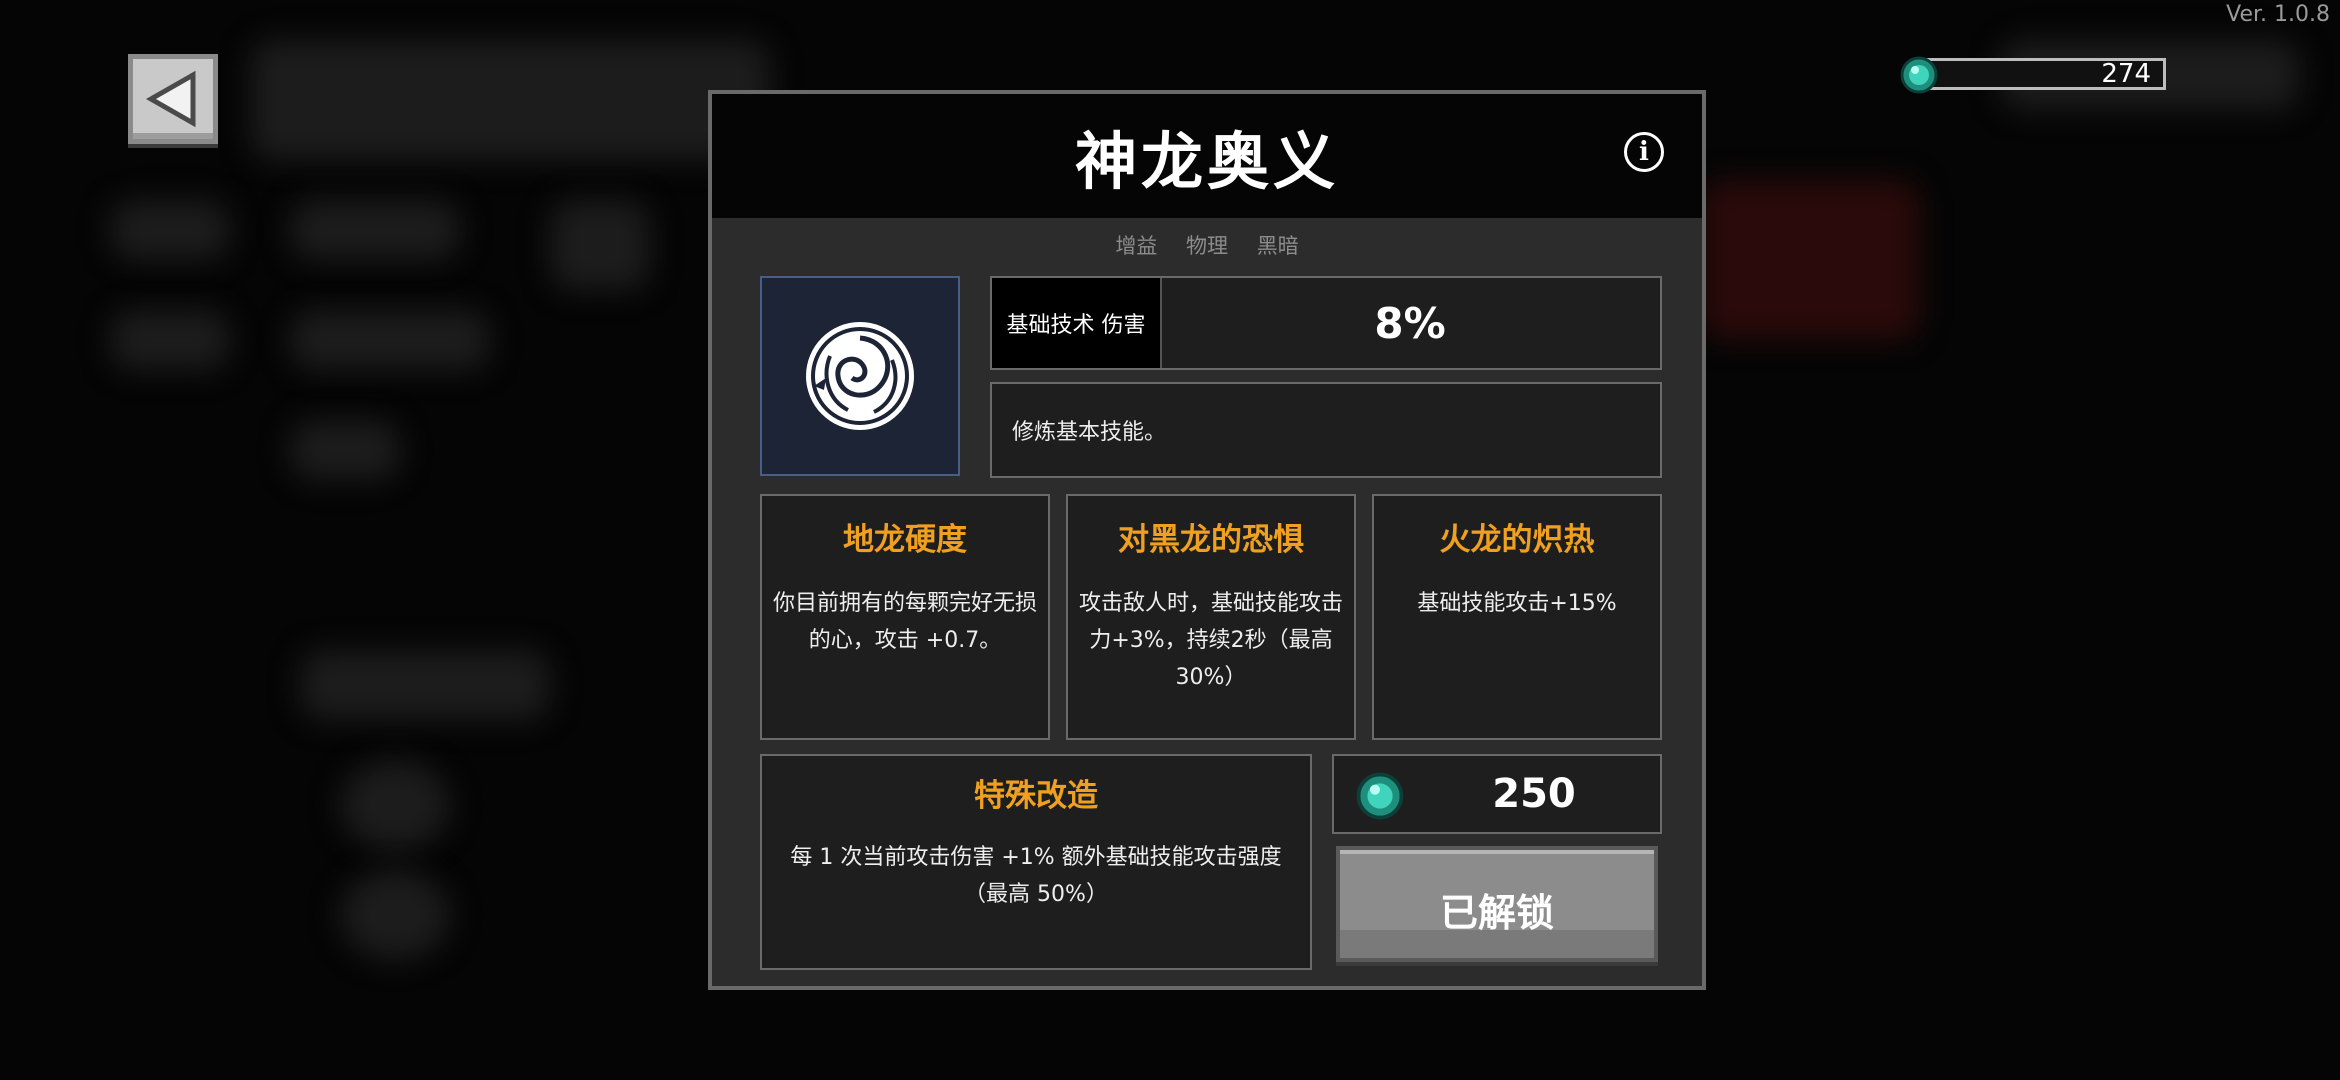 This screenshot has width=2340, height=1080. I want to click on unlocked-button: 已解锁, so click(1497, 904).